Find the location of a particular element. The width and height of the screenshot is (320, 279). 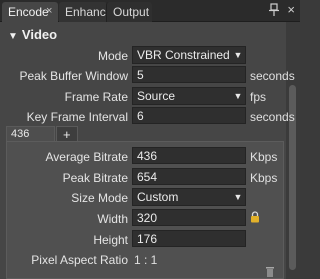

key-frame-label: Key Frame Interval is located at coordinates (77, 117).